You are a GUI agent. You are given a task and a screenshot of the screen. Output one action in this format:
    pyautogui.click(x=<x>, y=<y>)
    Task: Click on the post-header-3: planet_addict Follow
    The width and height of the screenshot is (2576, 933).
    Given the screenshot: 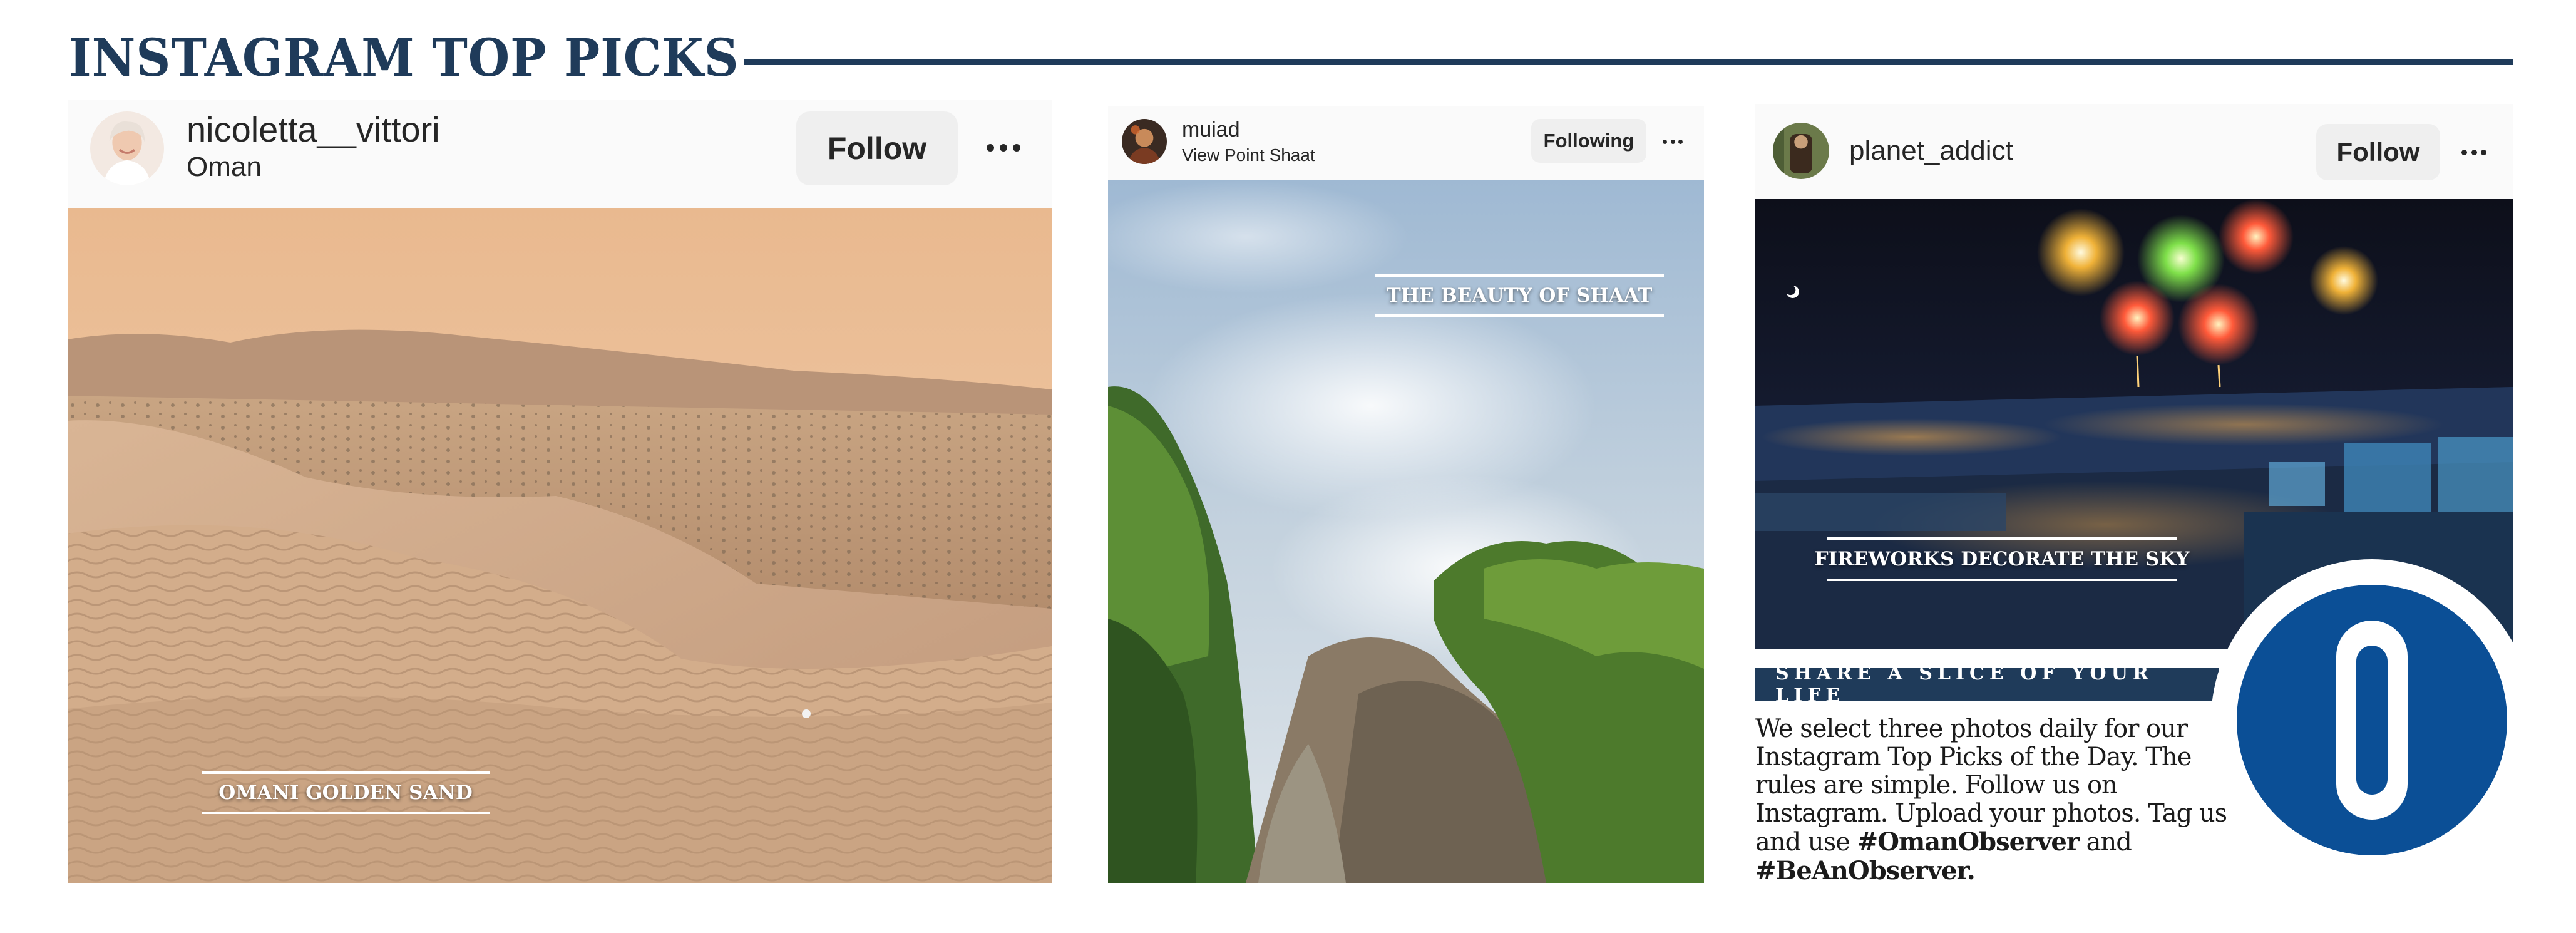 What is the action you would take?
    pyautogui.click(x=2134, y=151)
    